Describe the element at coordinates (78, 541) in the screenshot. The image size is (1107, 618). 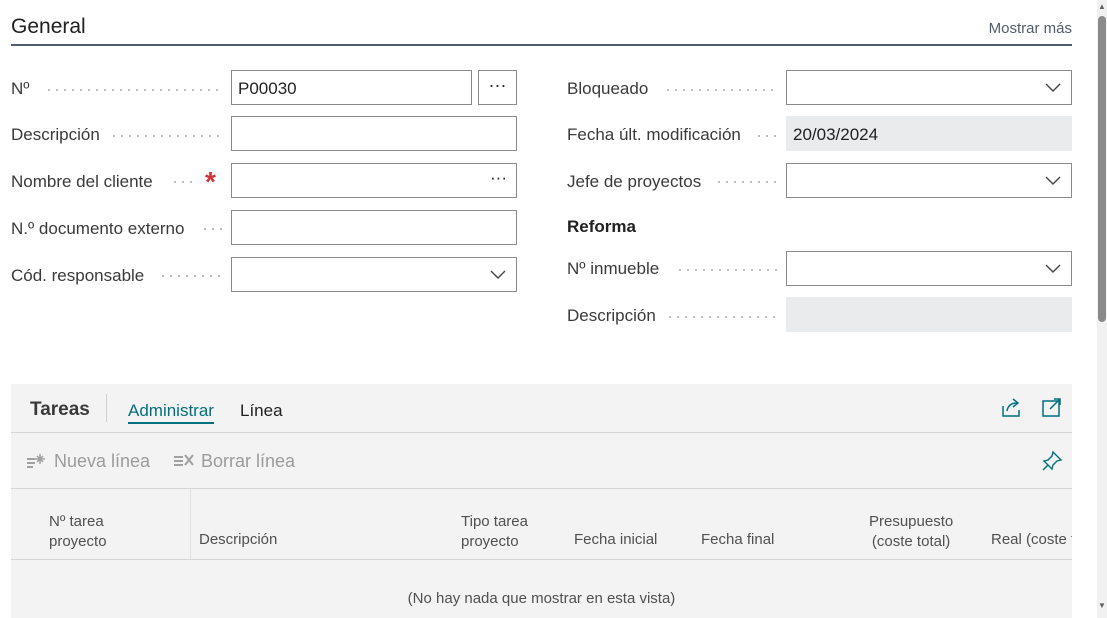
I see `col-header-task-no-line2: proyecto` at that location.